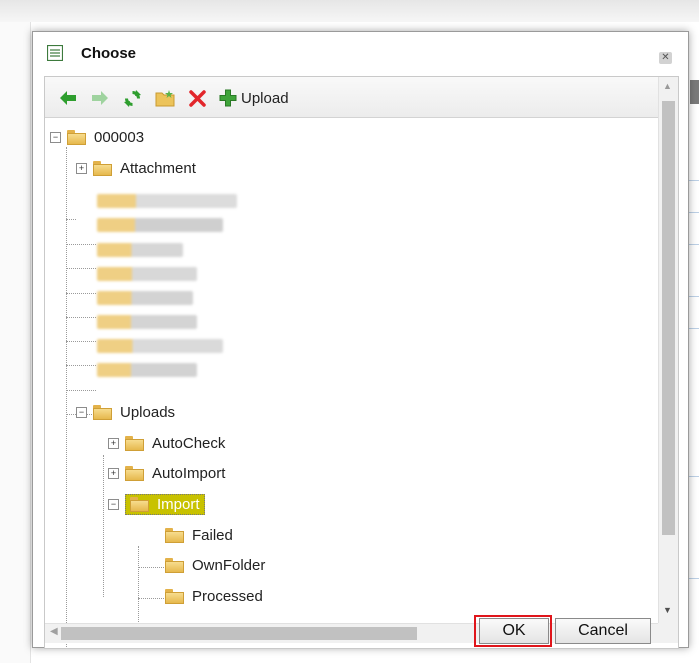 The width and height of the screenshot is (699, 663). What do you see at coordinates (349, 11) in the screenshot?
I see `background-header` at bounding box center [349, 11].